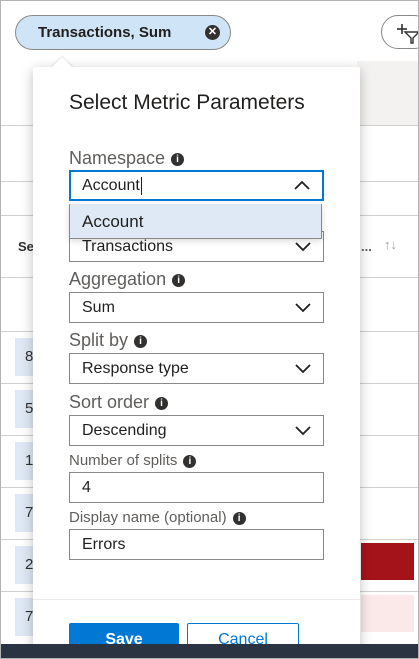 Image resolution: width=419 pixels, height=659 pixels. I want to click on number-of-splits-value: 4, so click(86, 487).